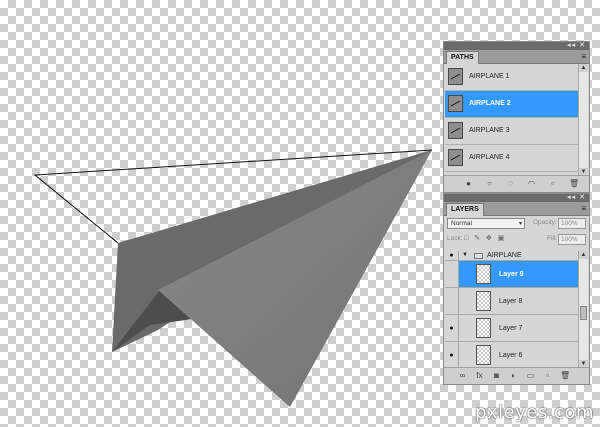 The width and height of the screenshot is (600, 427). What do you see at coordinates (504, 255) in the screenshot?
I see `group-name: AIRPLANE` at bounding box center [504, 255].